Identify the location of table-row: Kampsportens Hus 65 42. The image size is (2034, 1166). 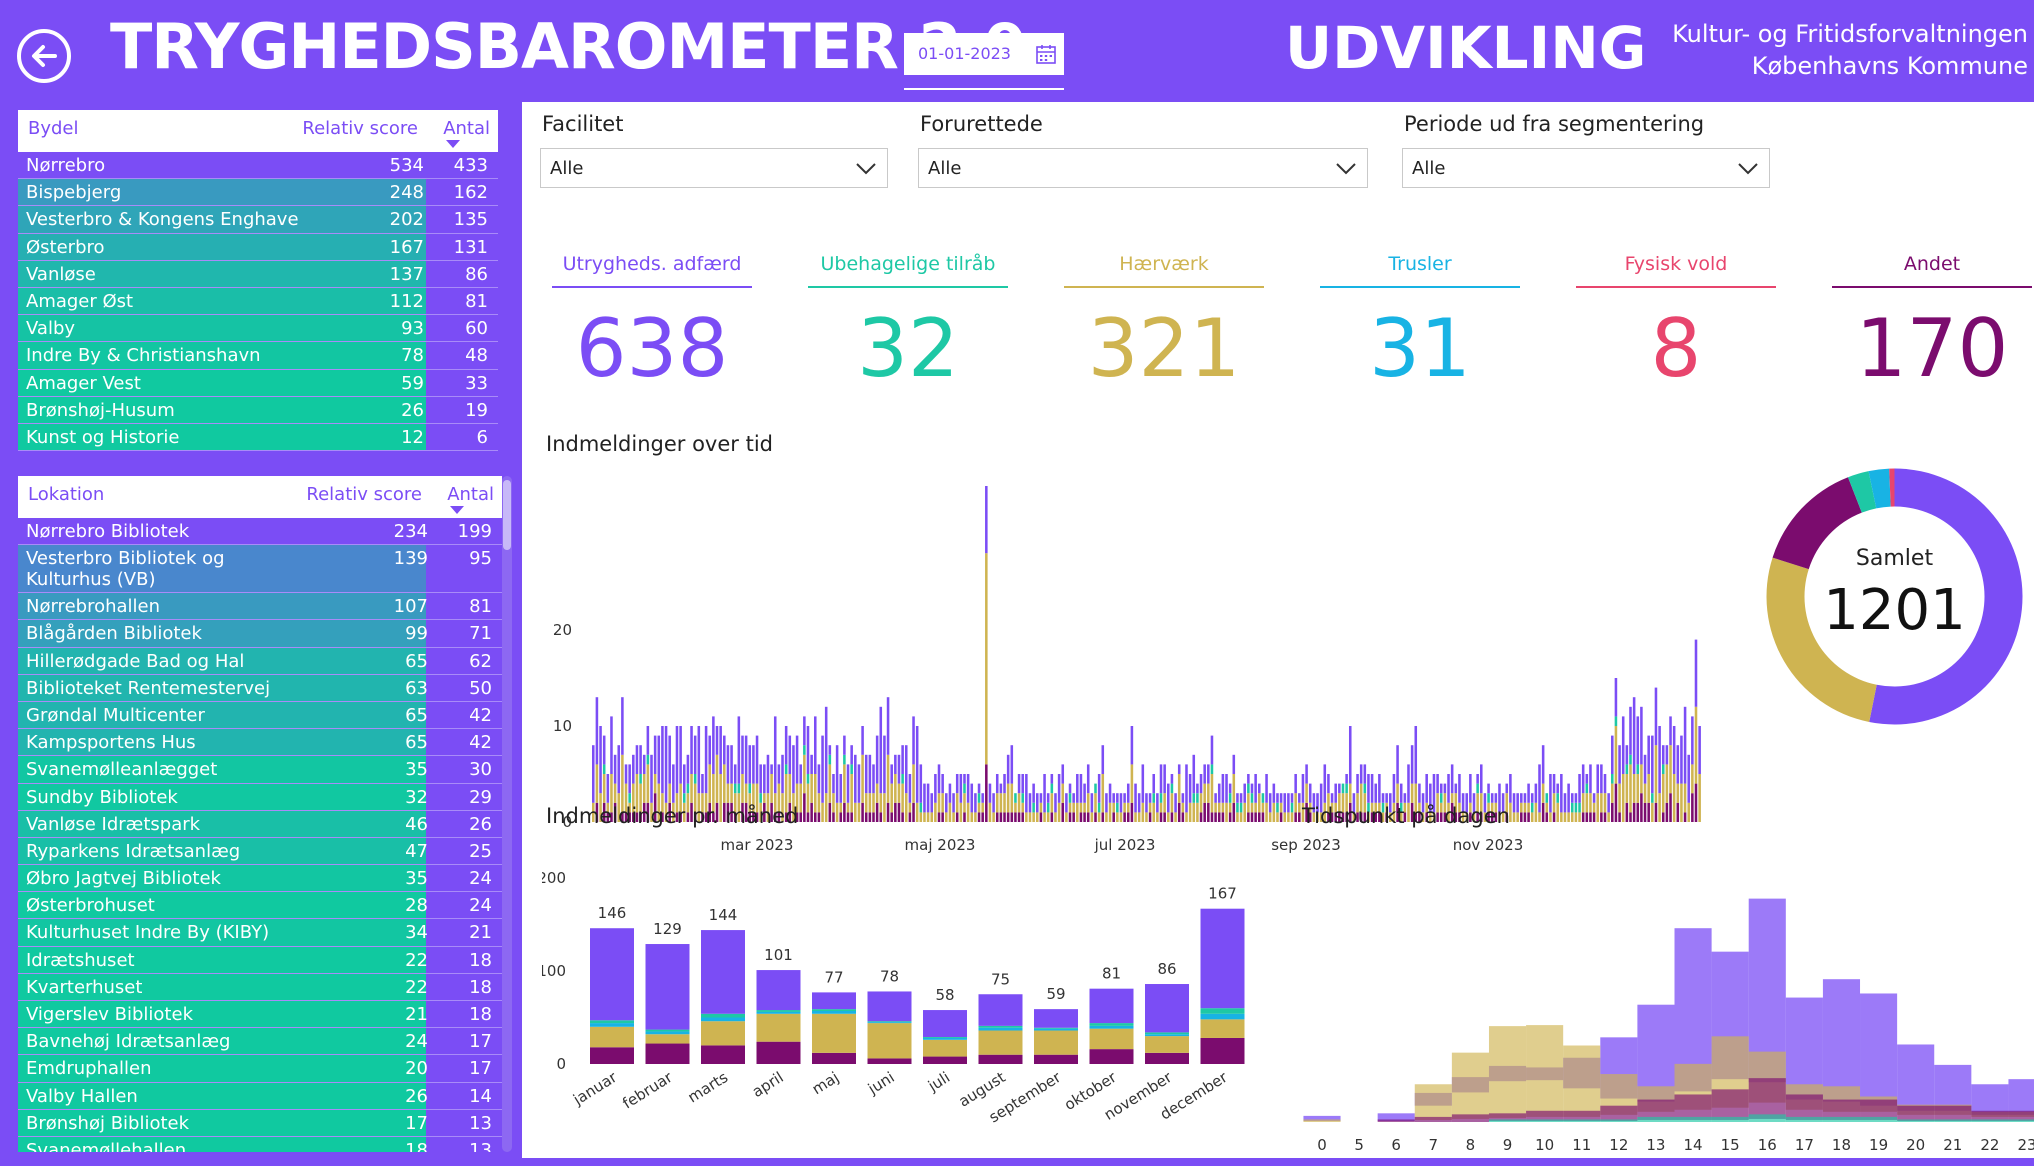
(260, 743).